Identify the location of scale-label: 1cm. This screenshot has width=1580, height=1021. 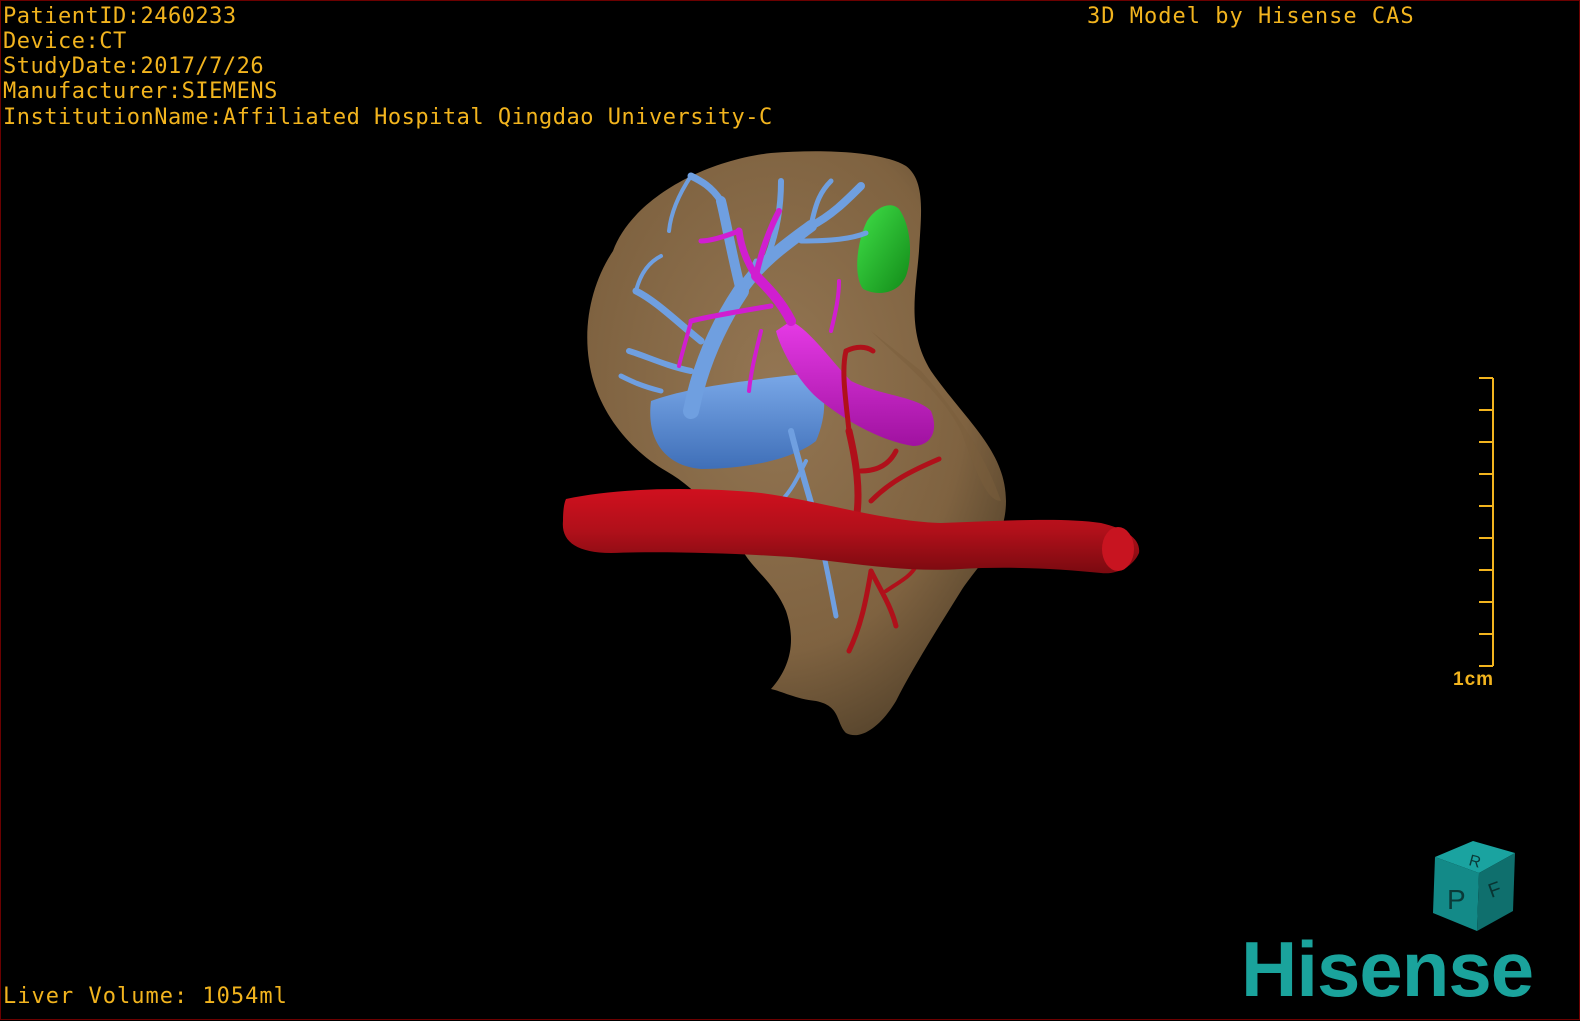
(1474, 679).